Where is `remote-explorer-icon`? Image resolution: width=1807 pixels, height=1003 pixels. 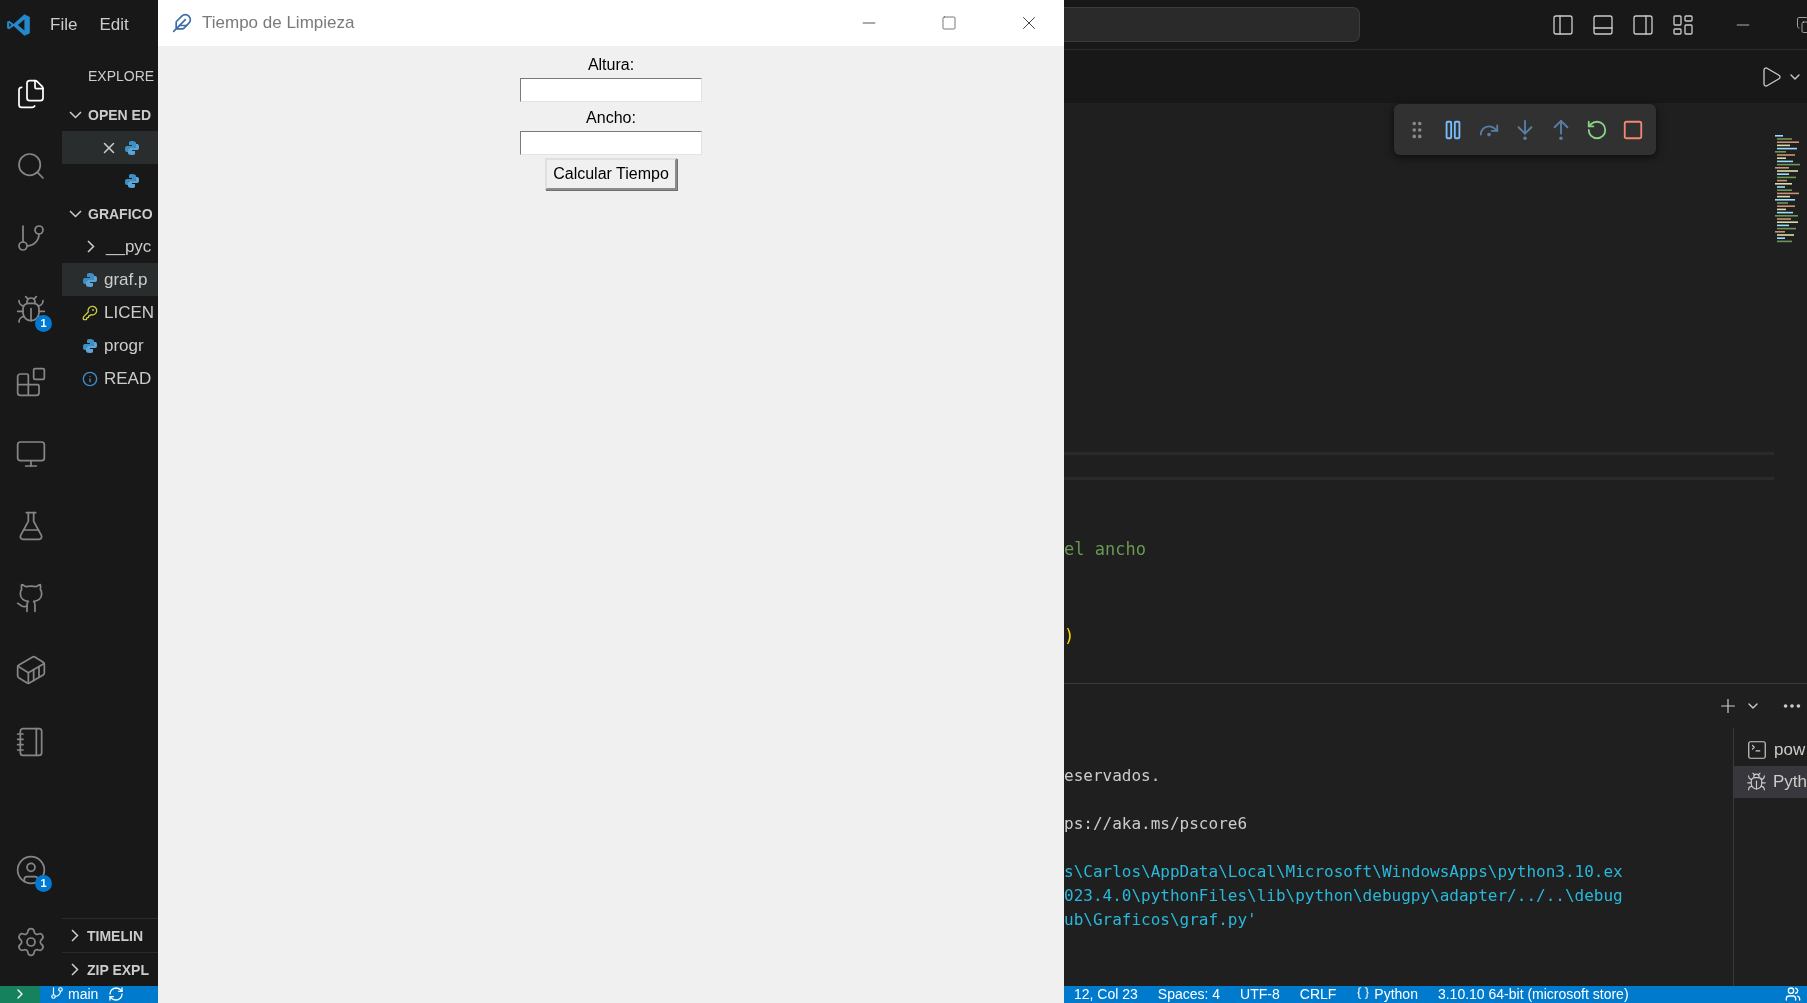
remote-explorer-icon is located at coordinates (31, 454).